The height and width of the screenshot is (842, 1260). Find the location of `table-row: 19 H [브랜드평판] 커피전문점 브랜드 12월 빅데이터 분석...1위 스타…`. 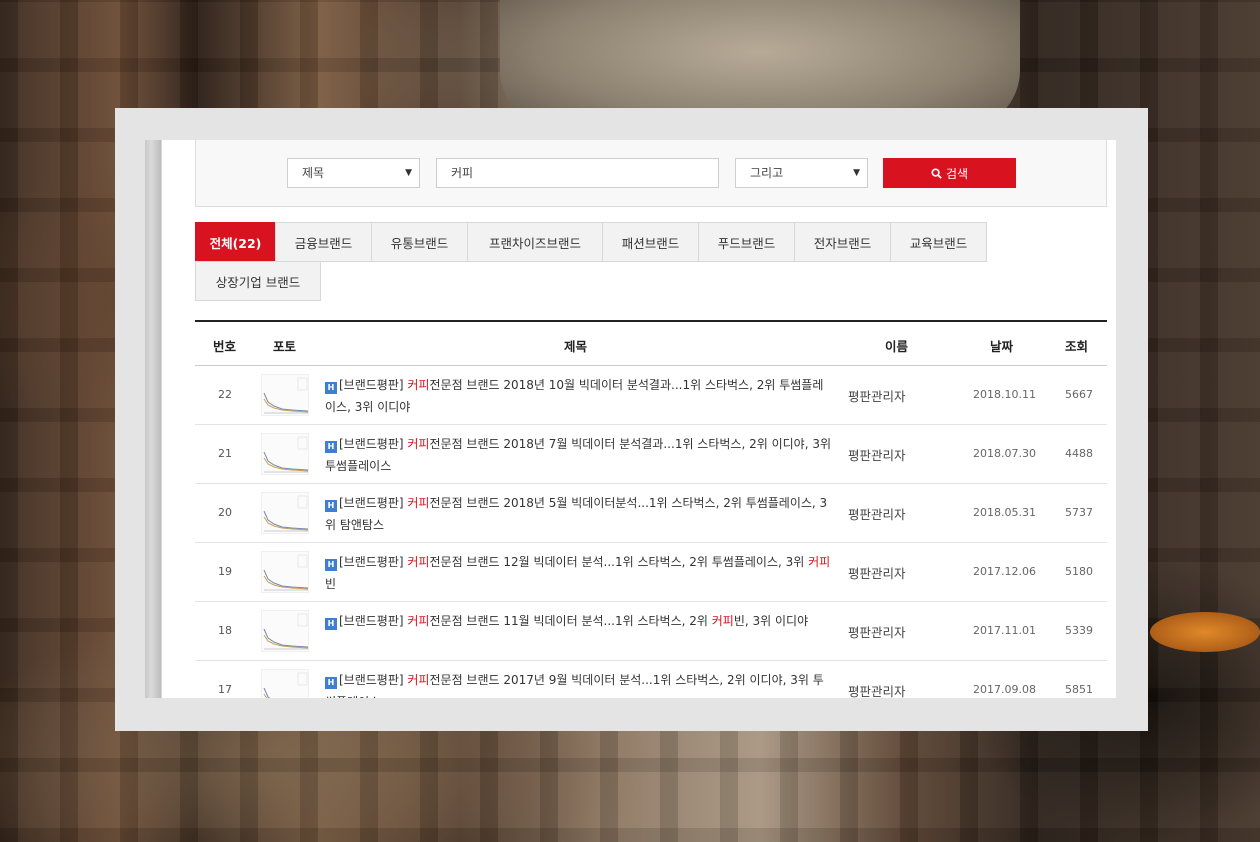

table-row: 19 H [브랜드평판] 커피전문점 브랜드 12월 빅데이터 분석...1위 스타… is located at coordinates (651, 572).